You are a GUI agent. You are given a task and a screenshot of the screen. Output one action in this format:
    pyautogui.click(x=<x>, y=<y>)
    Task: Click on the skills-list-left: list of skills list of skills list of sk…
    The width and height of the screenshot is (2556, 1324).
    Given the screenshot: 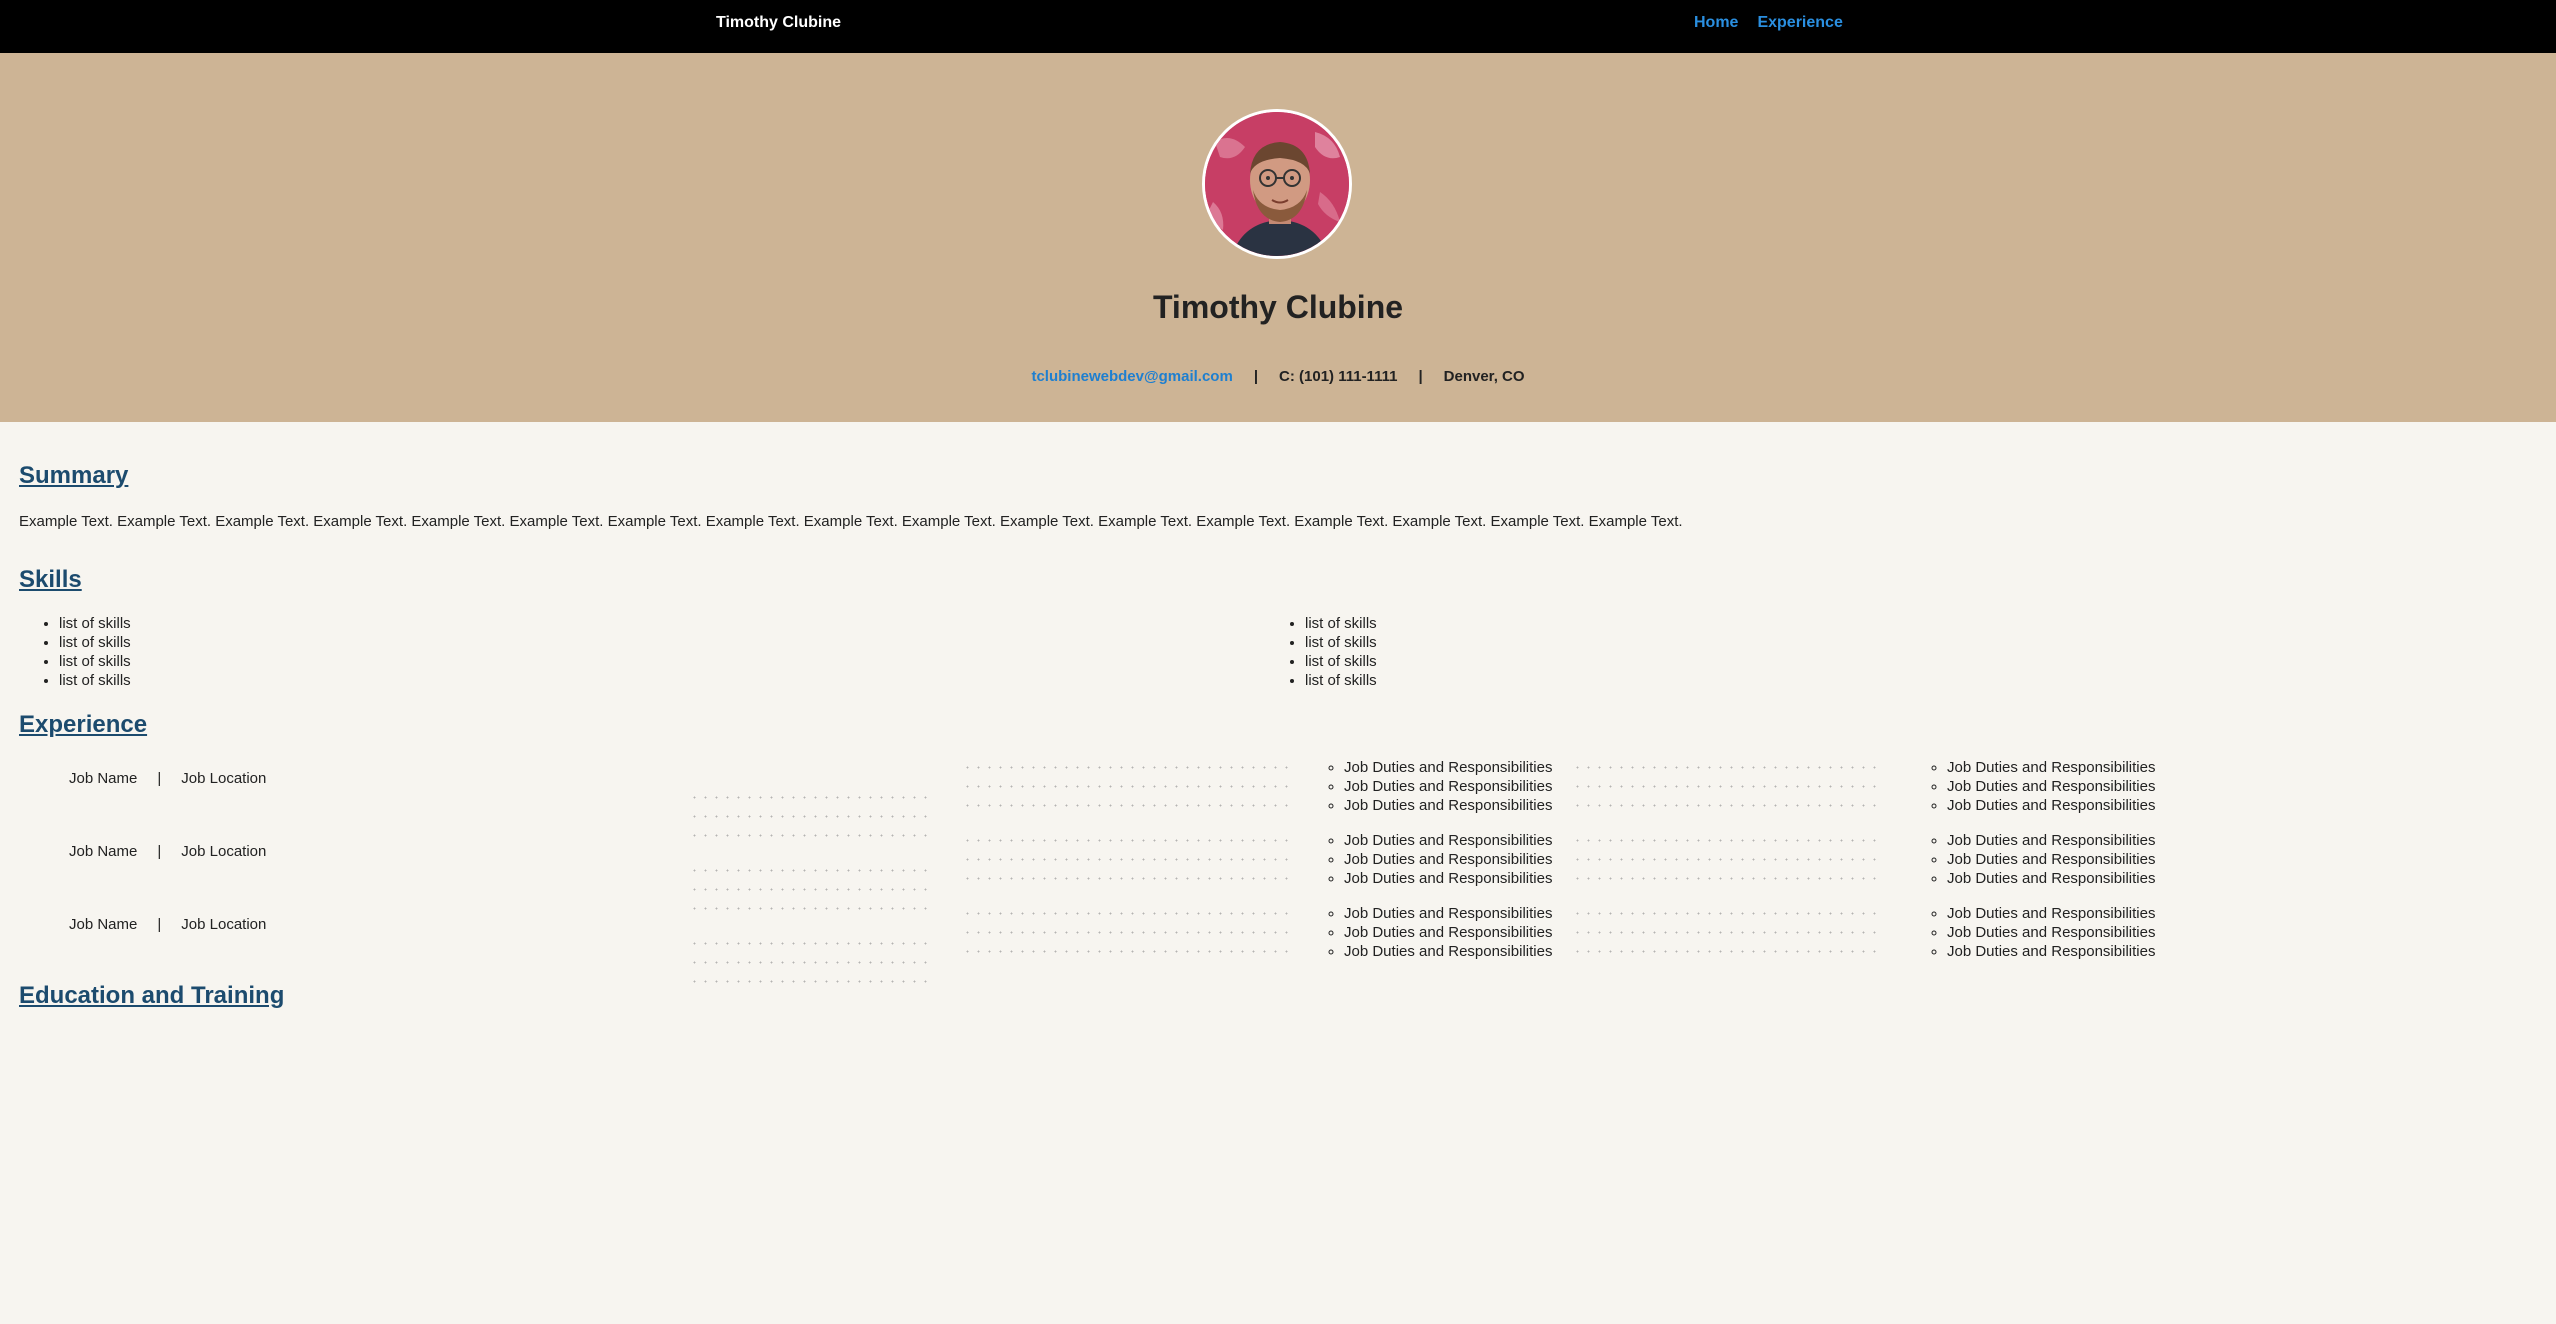 What is the action you would take?
    pyautogui.click(x=95, y=652)
    